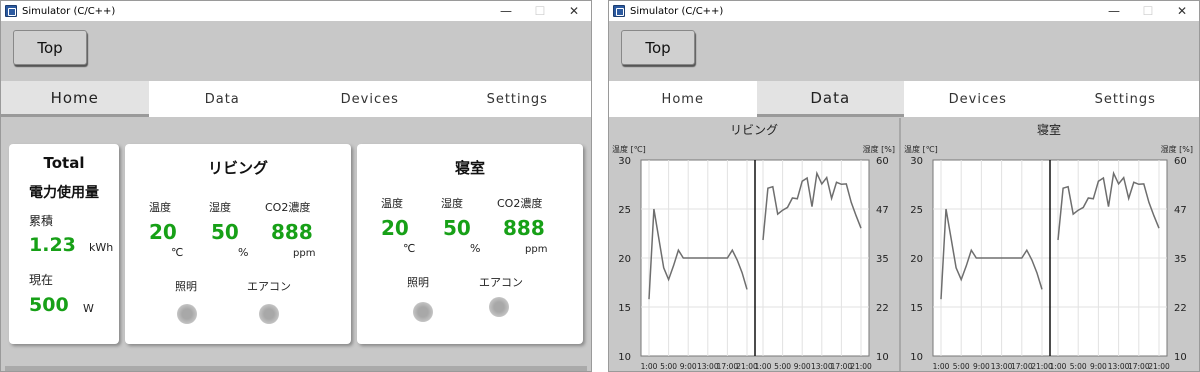  I want to click on aircon-label: エアコン, so click(501, 282).